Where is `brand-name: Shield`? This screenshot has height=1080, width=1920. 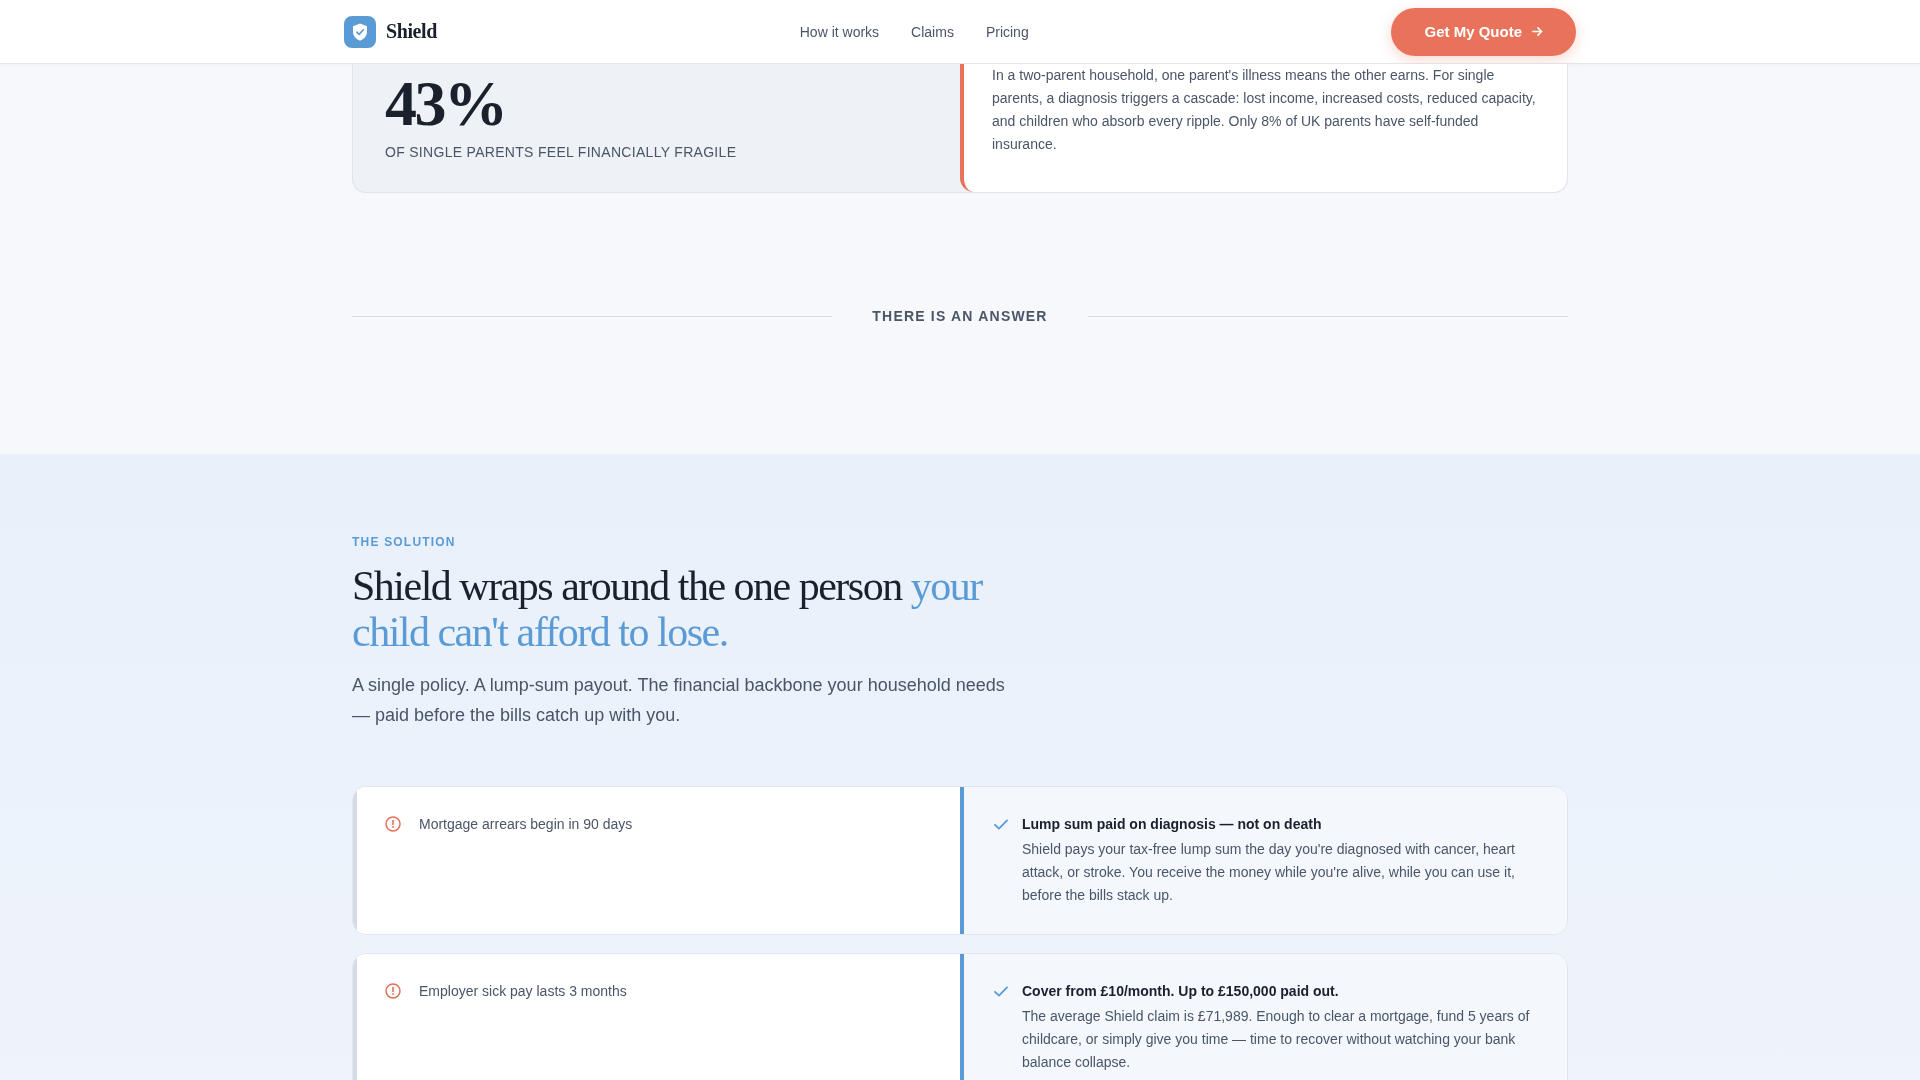
brand-name: Shield is located at coordinates (411, 31).